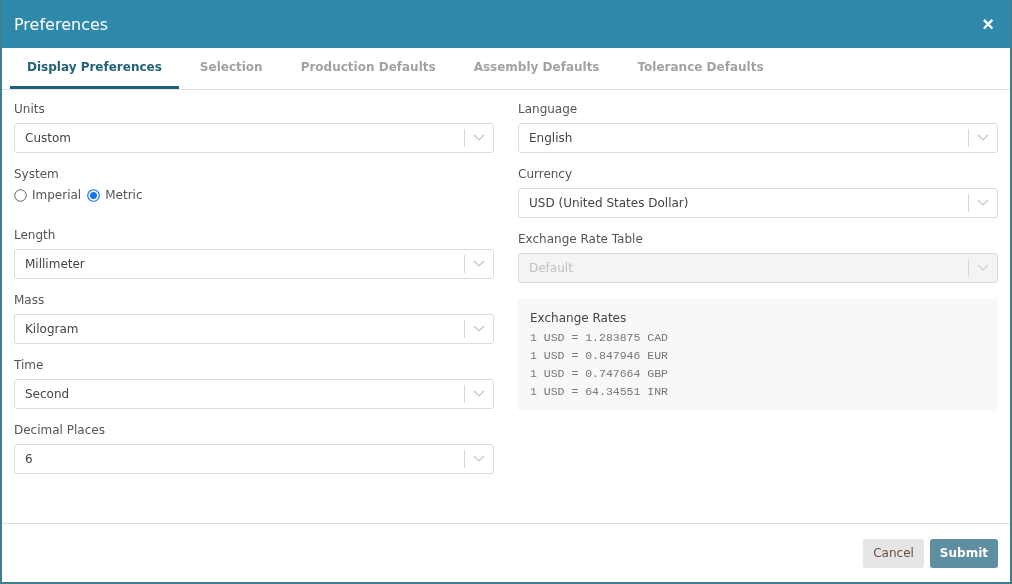 The image size is (1012, 584). What do you see at coordinates (254, 394) in the screenshot?
I see `select-field: Second` at bounding box center [254, 394].